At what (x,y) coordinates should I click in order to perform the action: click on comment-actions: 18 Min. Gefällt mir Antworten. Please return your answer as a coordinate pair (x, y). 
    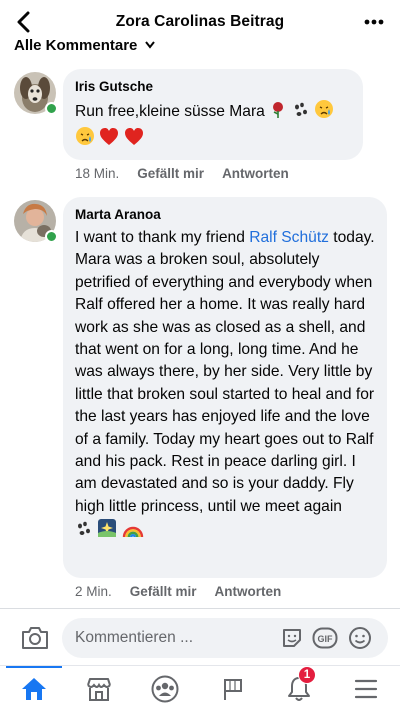
    Looking at the image, I should click on (182, 173).